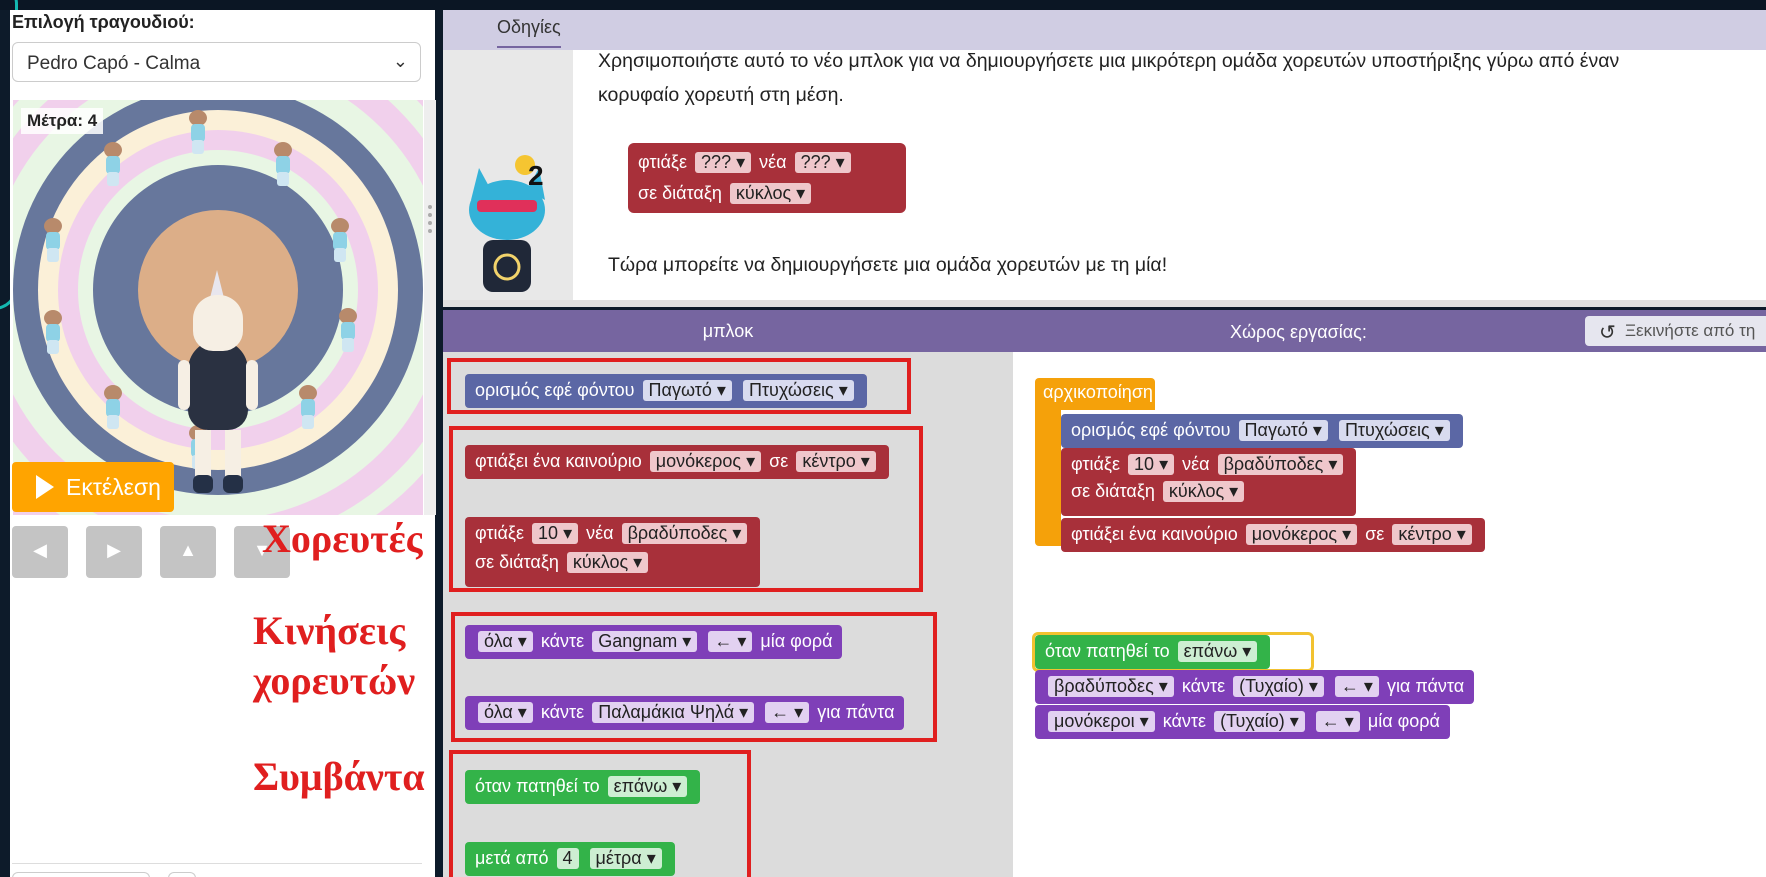 The image size is (1766, 877). What do you see at coordinates (1301, 534) in the screenshot?
I see `block-dropdown: μονόκερος ▾` at bounding box center [1301, 534].